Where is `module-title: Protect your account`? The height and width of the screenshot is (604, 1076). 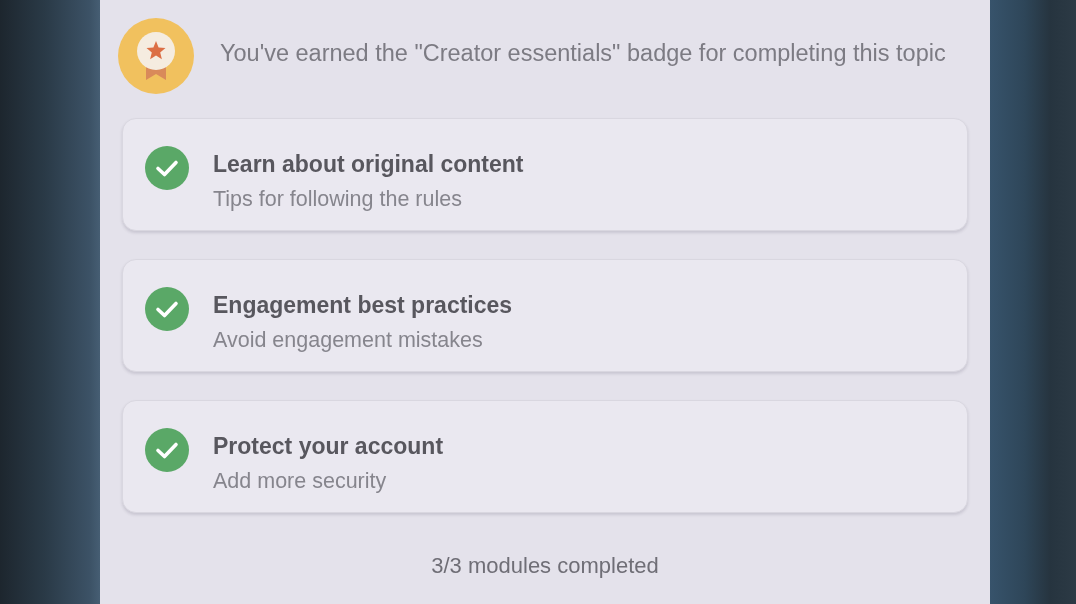 module-title: Protect your account is located at coordinates (328, 446).